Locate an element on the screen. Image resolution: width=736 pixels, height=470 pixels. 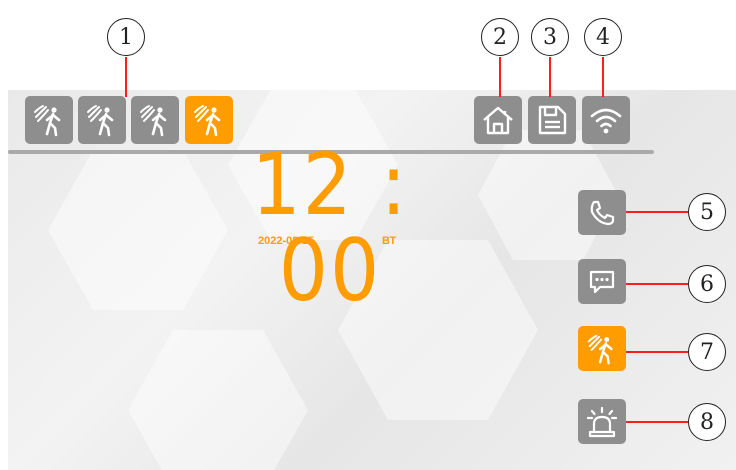
motion-camera-4-button is located at coordinates (209, 120).